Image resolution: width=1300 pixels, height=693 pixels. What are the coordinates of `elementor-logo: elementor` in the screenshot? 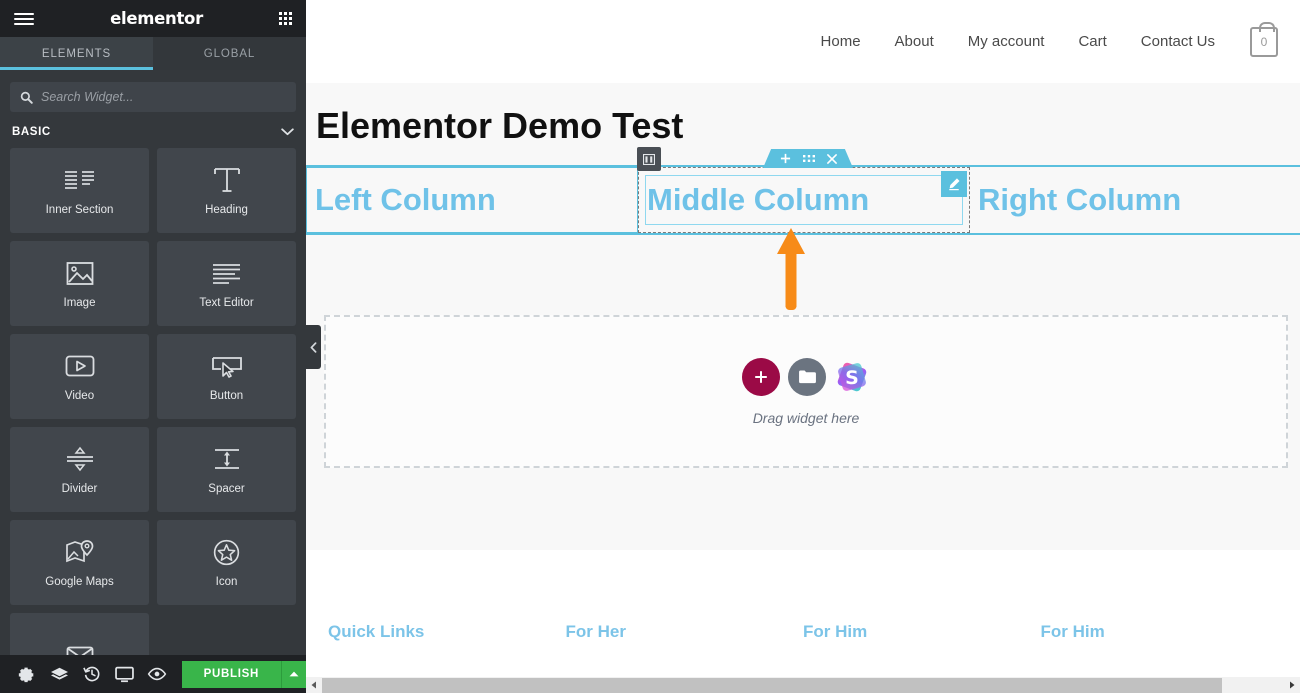 It's located at (156, 18).